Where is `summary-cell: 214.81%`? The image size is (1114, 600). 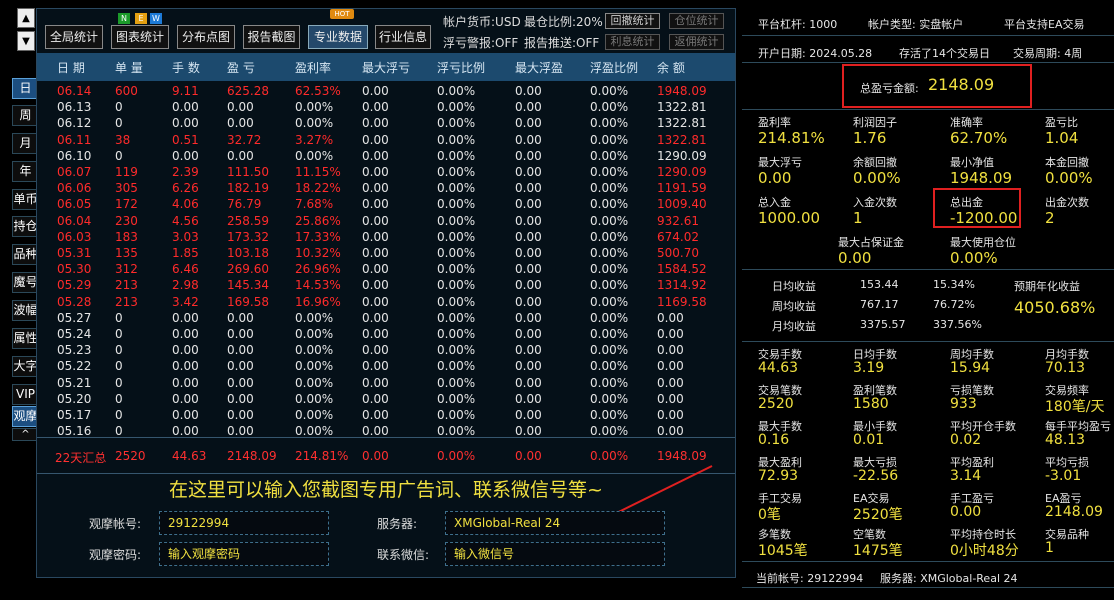
summary-cell: 214.81% is located at coordinates (322, 456).